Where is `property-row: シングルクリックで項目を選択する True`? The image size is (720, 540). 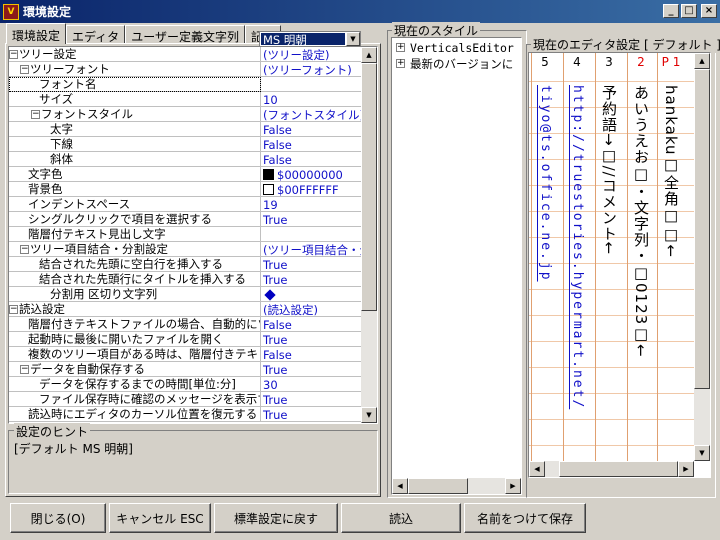 property-row: シングルクリックで項目を選択する True is located at coordinates (185, 219).